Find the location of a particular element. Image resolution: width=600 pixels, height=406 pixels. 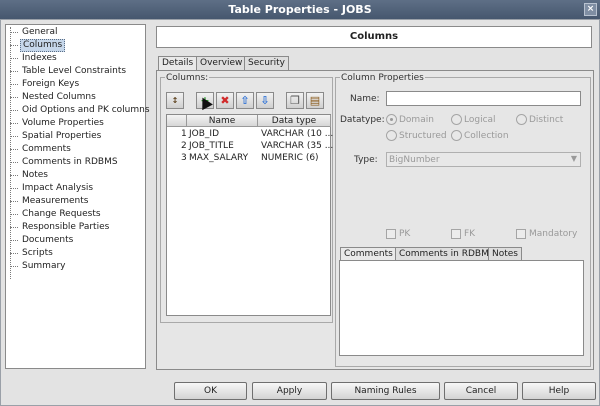

tab-security: Security is located at coordinates (266, 63).